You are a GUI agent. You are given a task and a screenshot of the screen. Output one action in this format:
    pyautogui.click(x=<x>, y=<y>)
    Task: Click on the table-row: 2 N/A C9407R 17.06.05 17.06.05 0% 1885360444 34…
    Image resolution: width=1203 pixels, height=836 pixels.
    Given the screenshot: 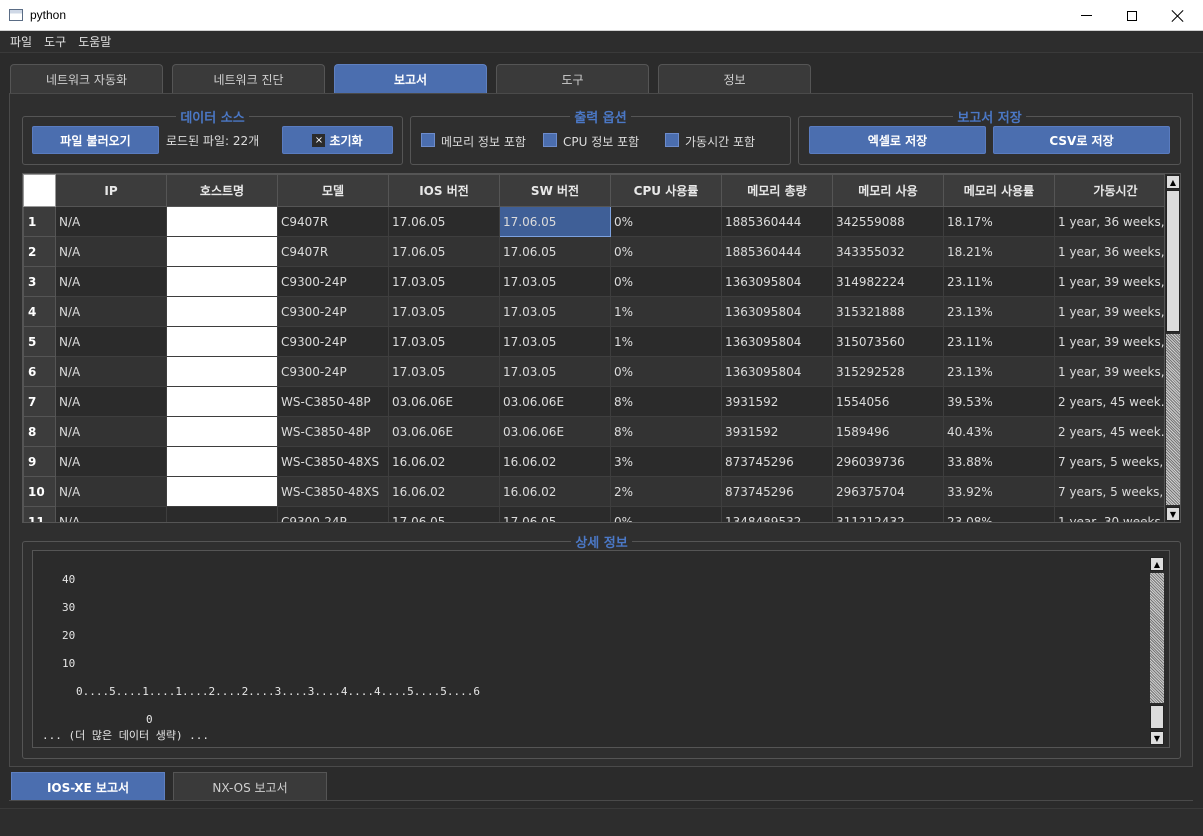 What is the action you would take?
    pyautogui.click(x=600, y=251)
    